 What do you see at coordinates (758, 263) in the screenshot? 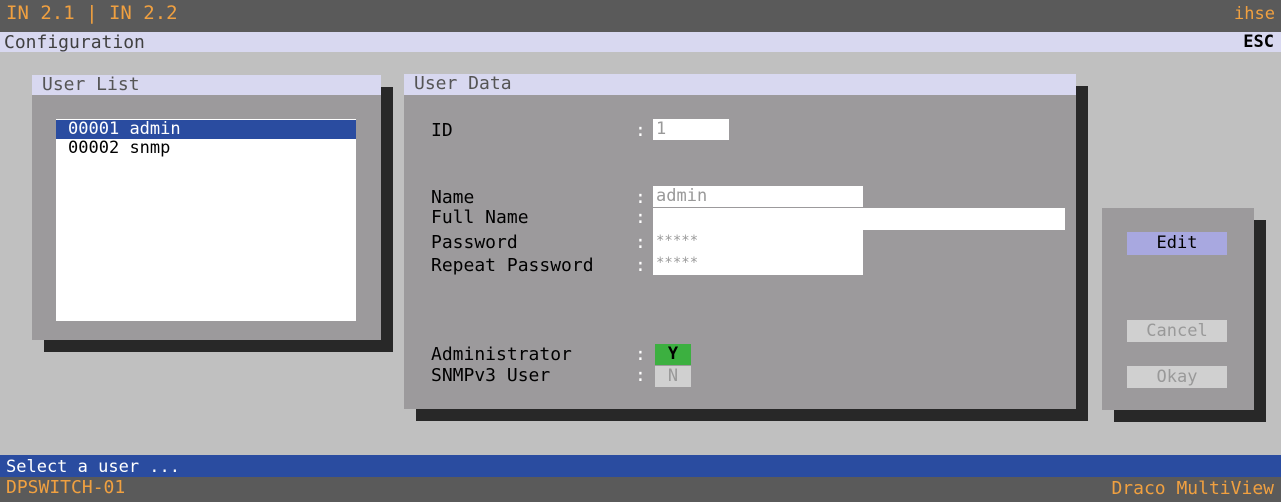
I see `repeat-password-field: *****` at bounding box center [758, 263].